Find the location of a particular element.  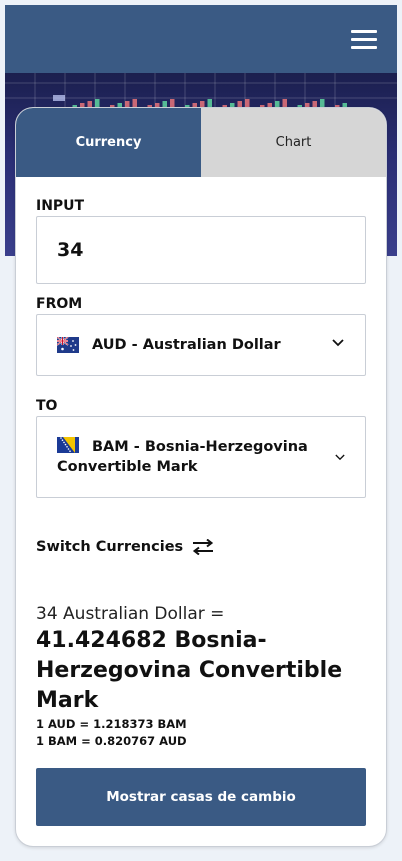

rate-reverse-text: 1 BAM = 0.820767 AUD is located at coordinates (111, 741).